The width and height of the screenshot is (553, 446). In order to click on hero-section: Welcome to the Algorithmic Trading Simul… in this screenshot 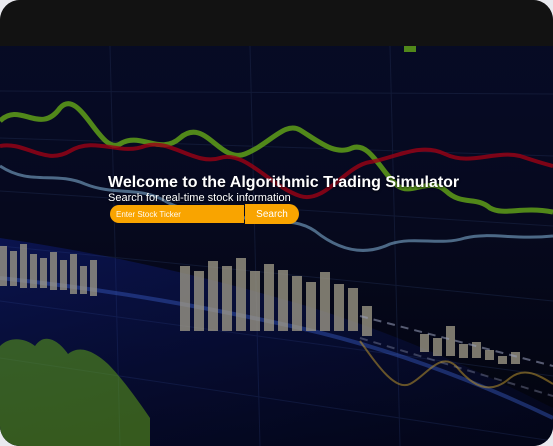, I will do `click(318, 199)`.